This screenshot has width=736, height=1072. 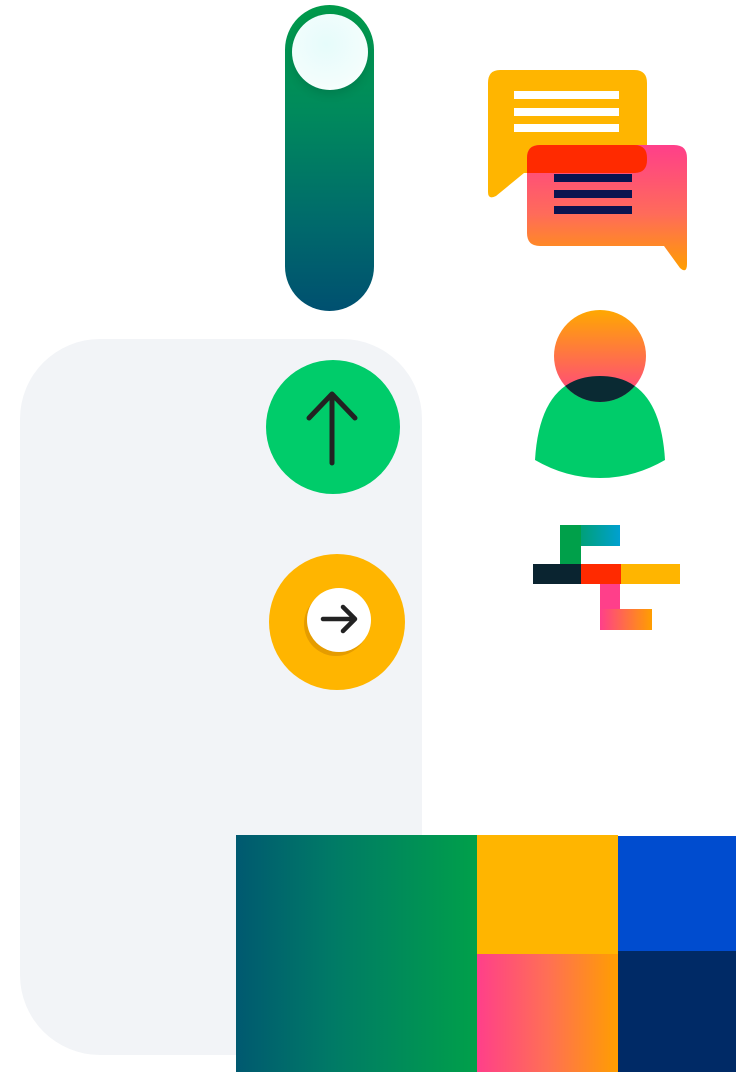 I want to click on chat-bubbles-icon, so click(x=587, y=170).